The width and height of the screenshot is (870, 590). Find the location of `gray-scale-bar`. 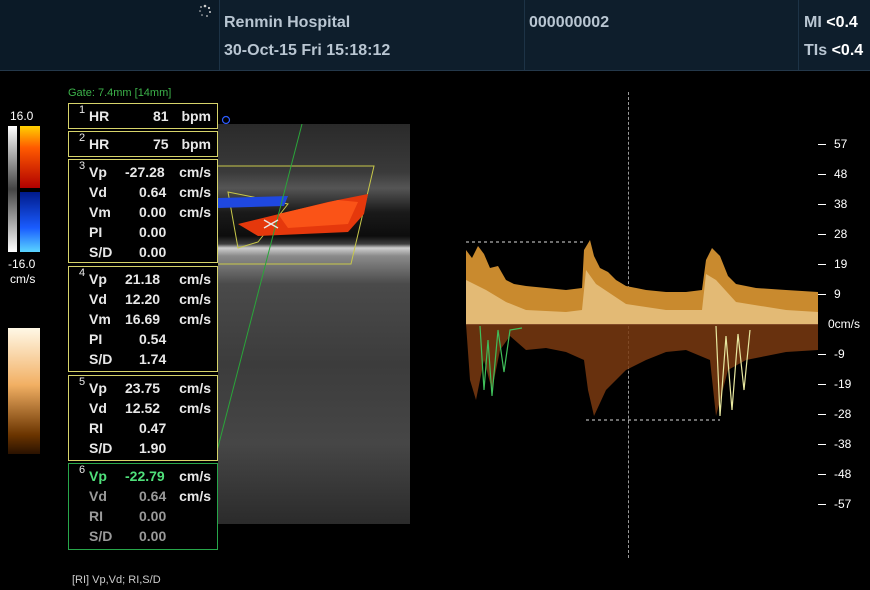

gray-scale-bar is located at coordinates (12, 189).